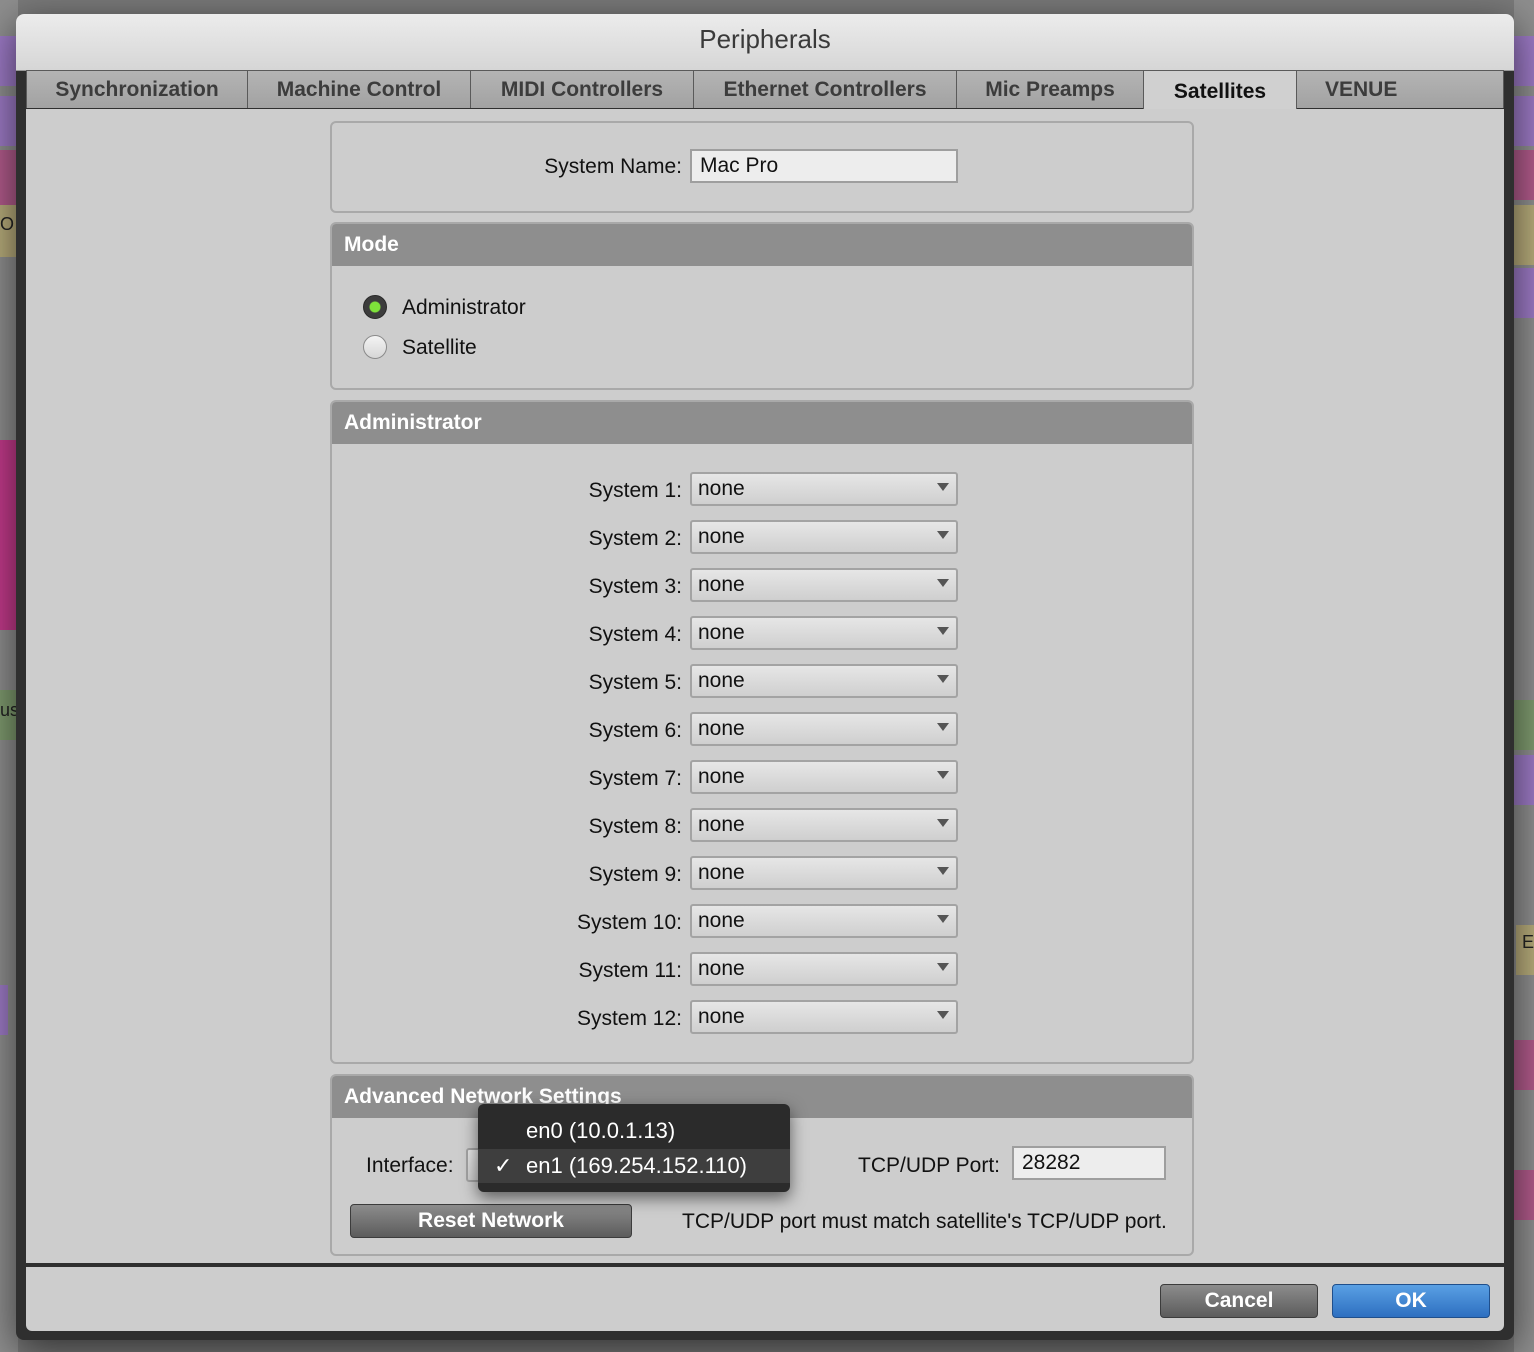 This screenshot has height=1352, width=1534. I want to click on system-2-select: none, so click(824, 537).